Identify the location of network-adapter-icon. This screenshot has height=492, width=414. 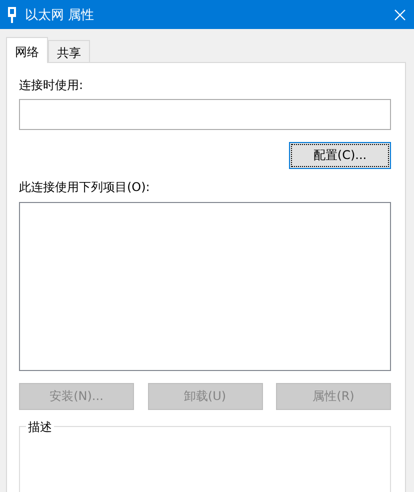
(12, 14).